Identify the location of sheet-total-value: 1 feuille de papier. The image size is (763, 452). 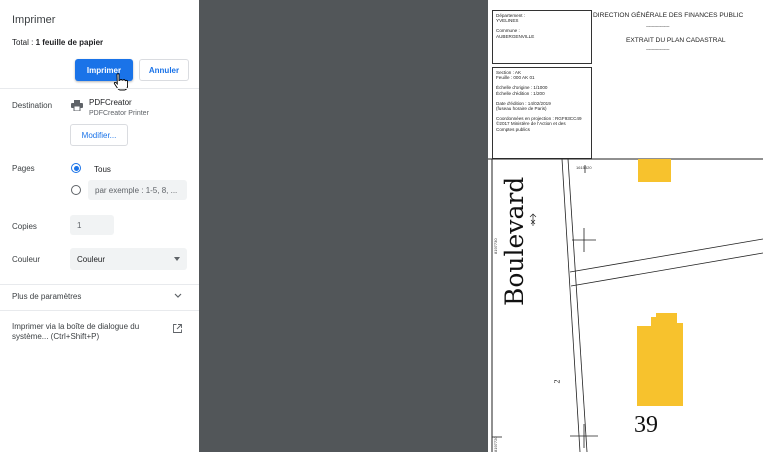
(69, 42).